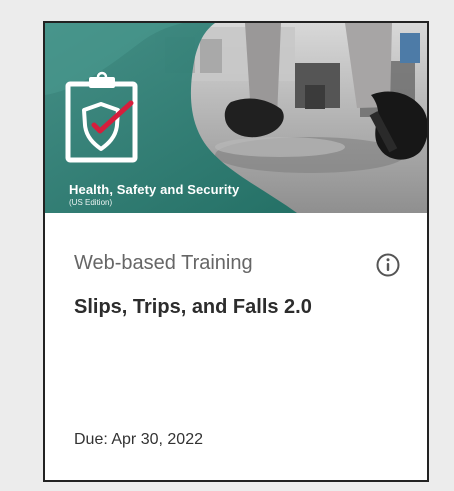 The height and width of the screenshot is (491, 454). What do you see at coordinates (193, 307) in the screenshot?
I see `course-title: Slips, Trips, and Falls 2.0` at bounding box center [193, 307].